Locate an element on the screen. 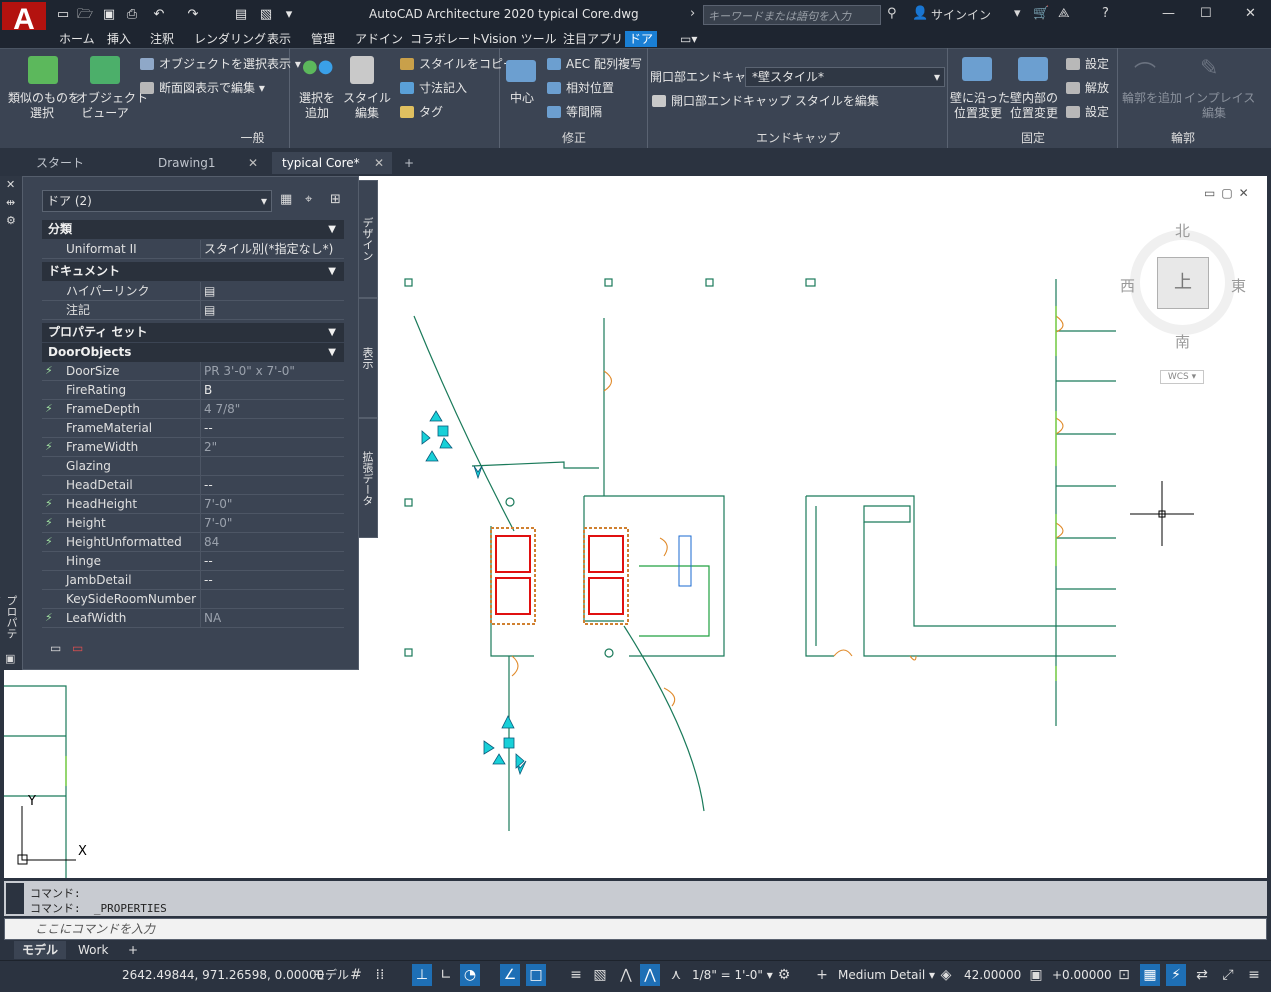 Image resolution: width=1271 pixels, height=992 pixels. select-objects-icon: ⌖ is located at coordinates (308, 199).